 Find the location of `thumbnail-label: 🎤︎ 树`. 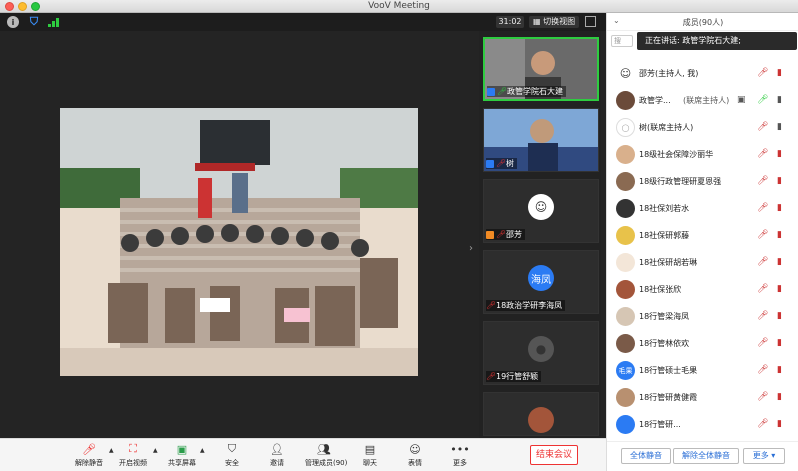

thumbnail-label: 🎤︎ 树 is located at coordinates (501, 163).